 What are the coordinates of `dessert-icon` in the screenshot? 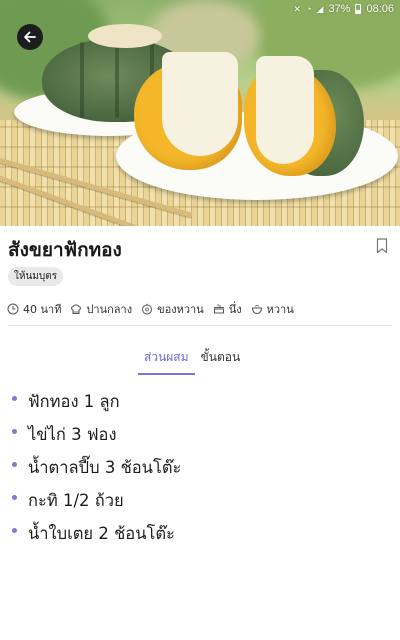 It's located at (147, 309).